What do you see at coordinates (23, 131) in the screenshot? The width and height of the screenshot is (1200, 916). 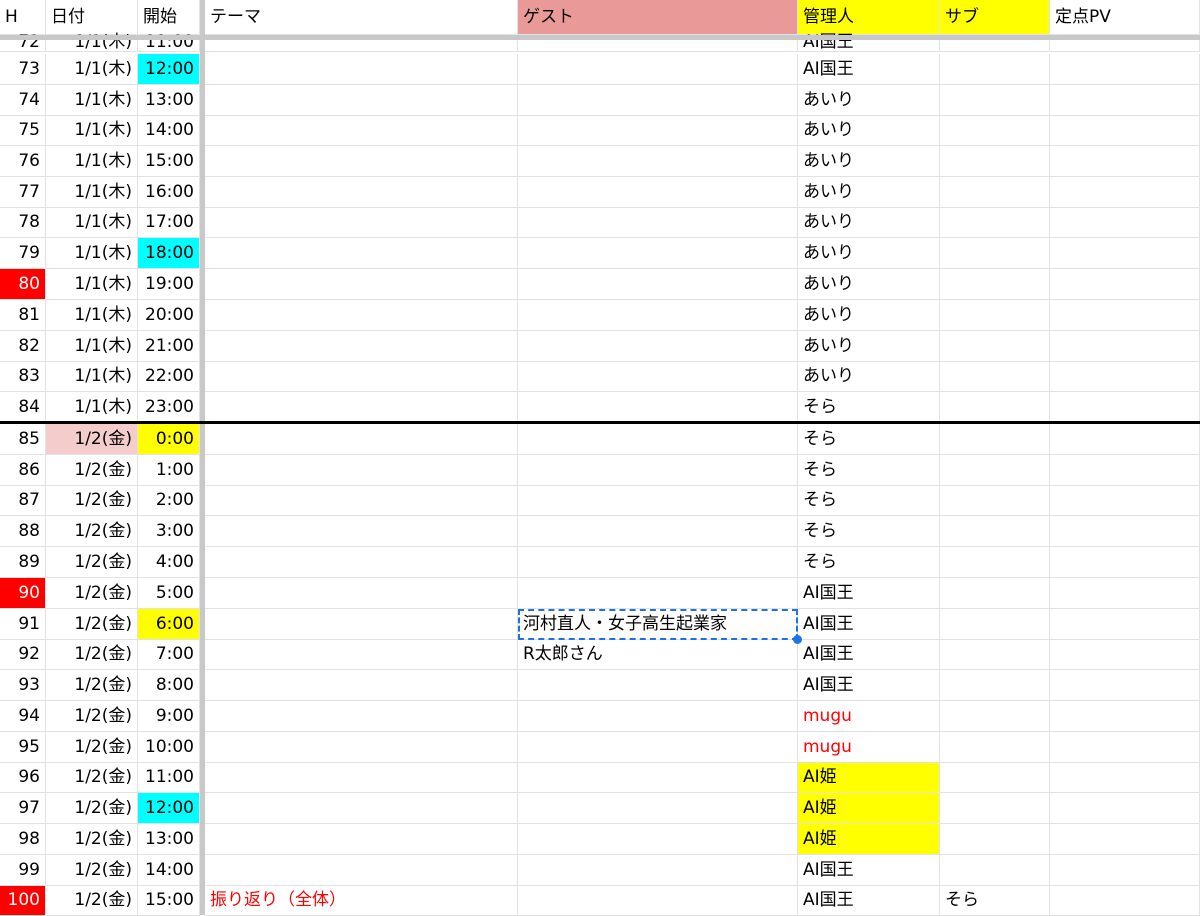 I see `cell-h: 75` at bounding box center [23, 131].